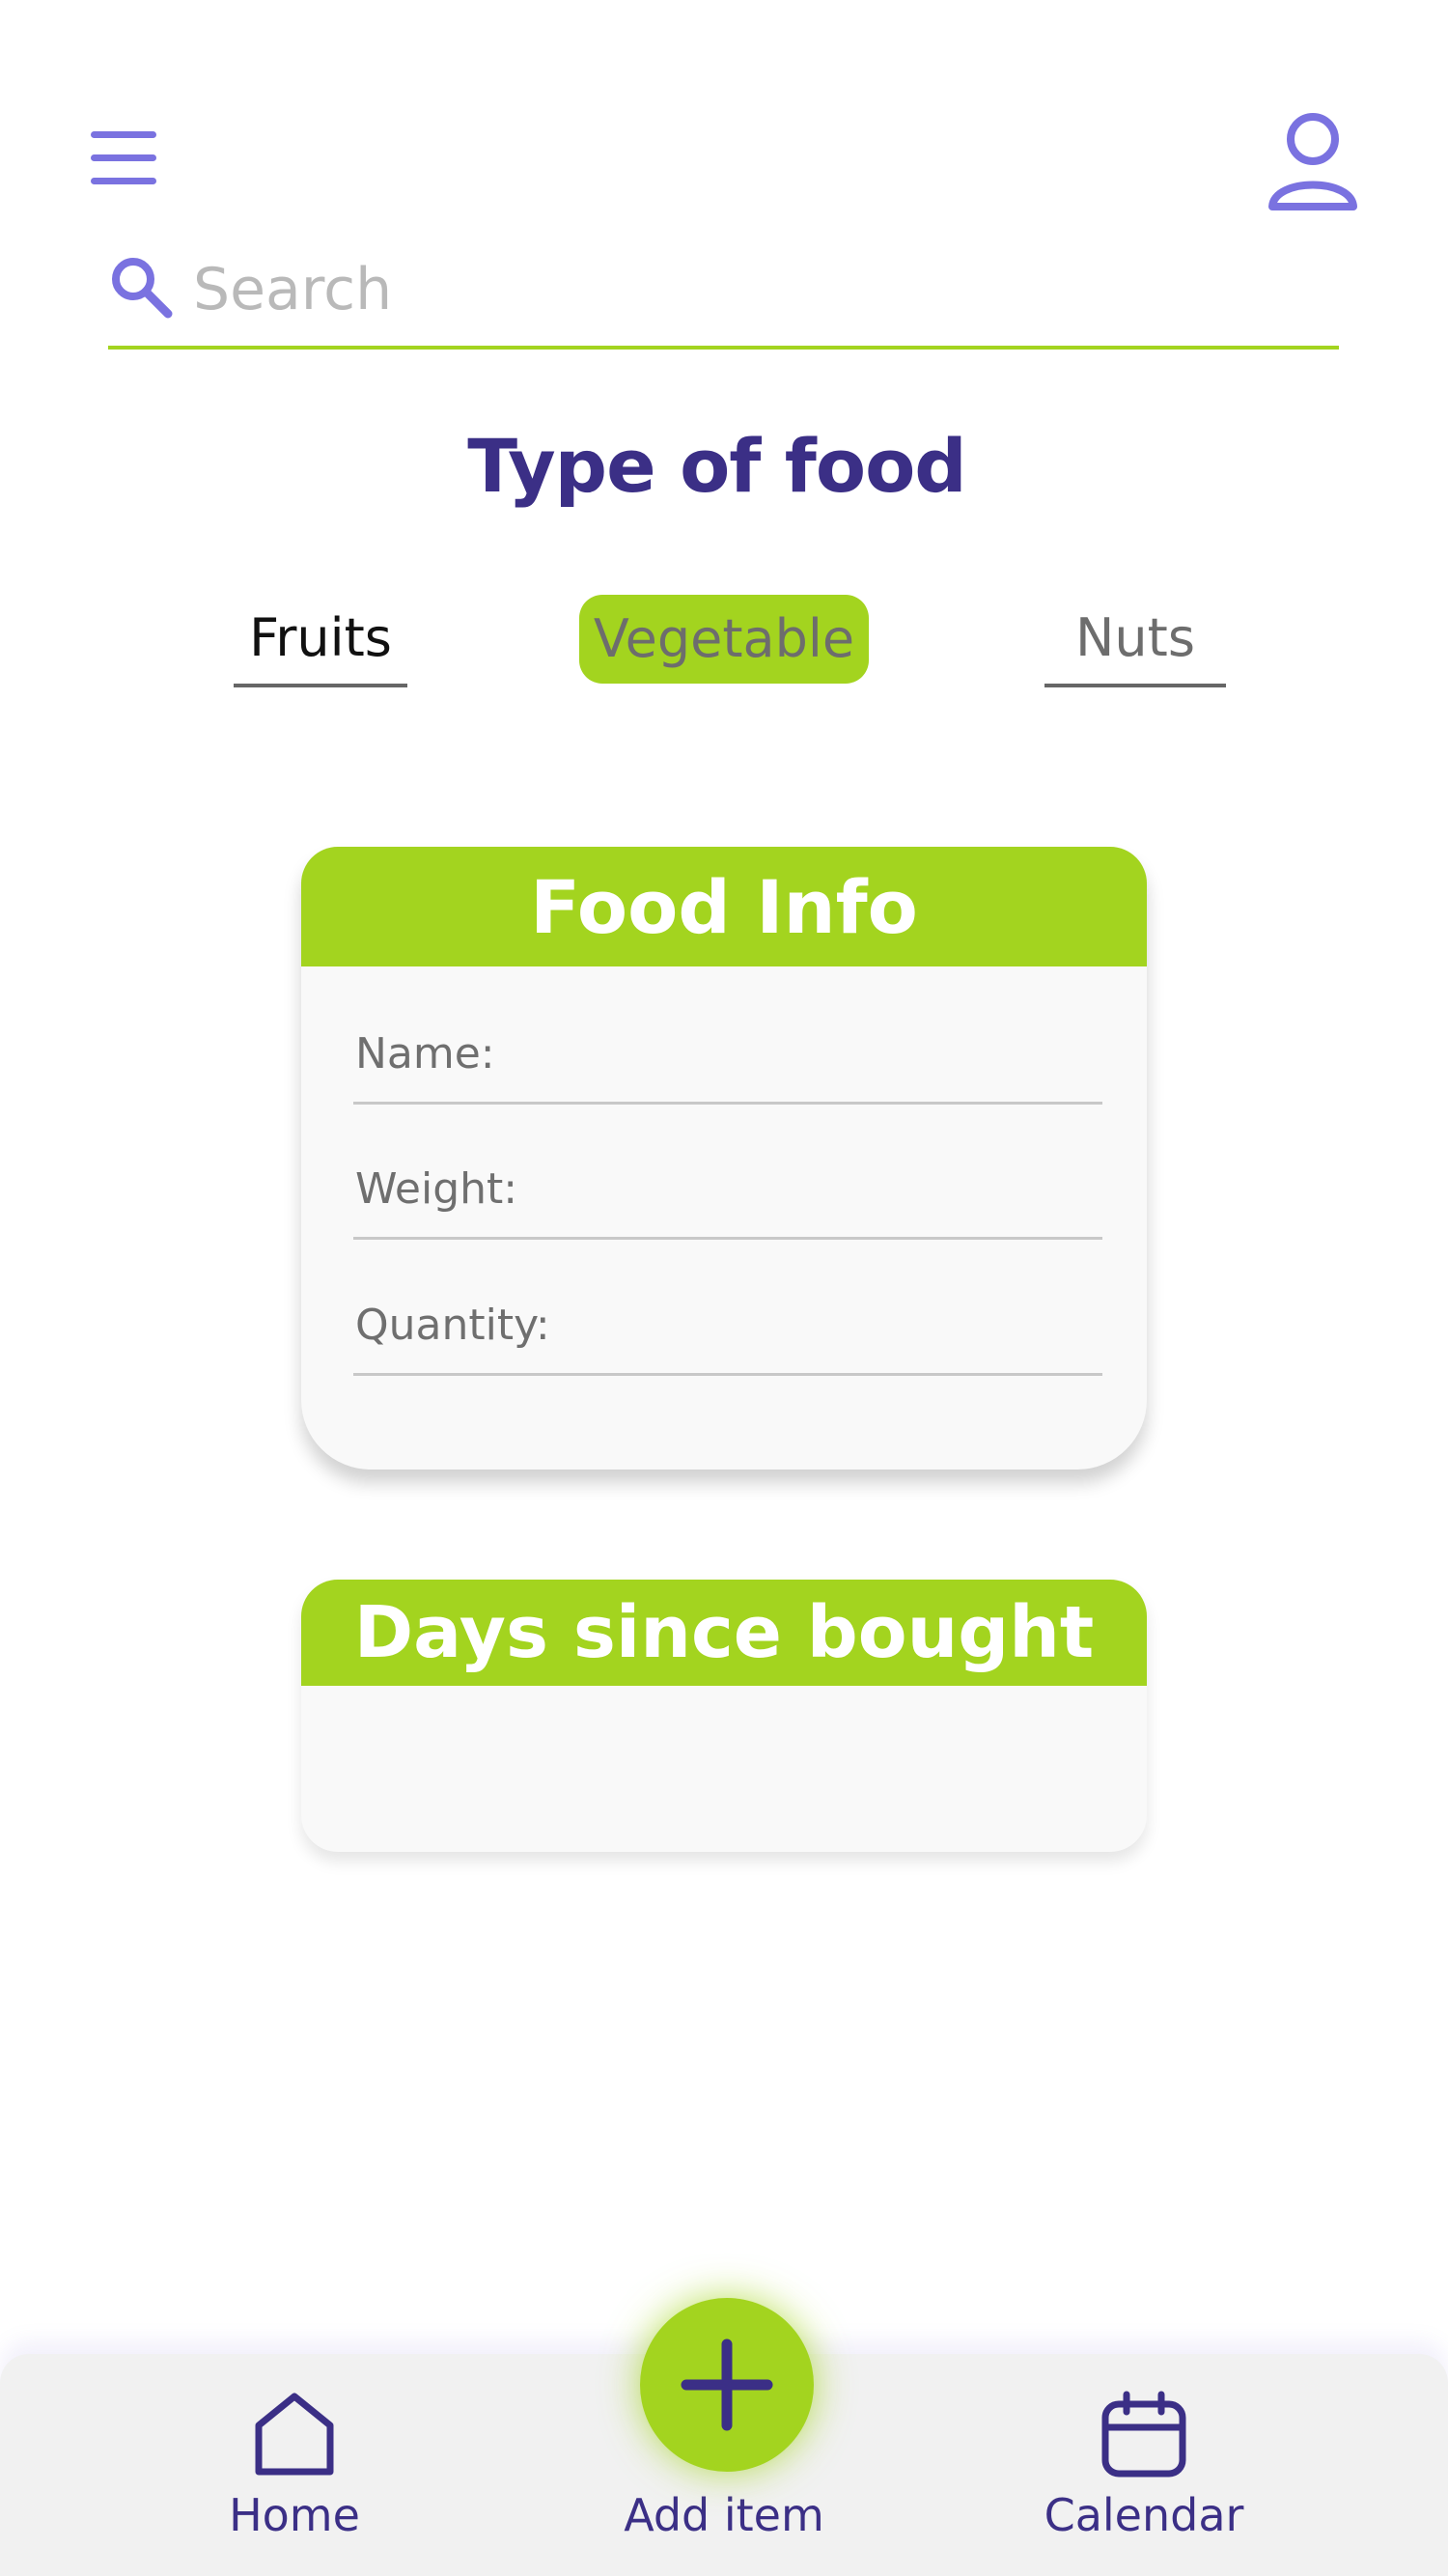 This screenshot has height=2576, width=1448. What do you see at coordinates (1144, 2515) in the screenshot?
I see `nav-calendar-label: Calendar` at bounding box center [1144, 2515].